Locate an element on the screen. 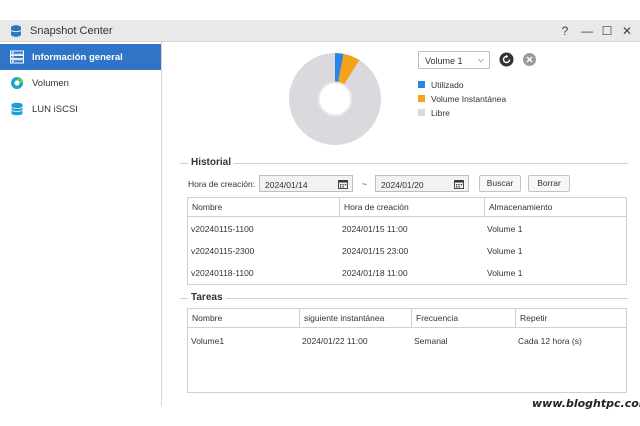 The height and width of the screenshot is (426, 640). cell-creation-time: 2024/01/18 11:00 is located at coordinates (375, 273).